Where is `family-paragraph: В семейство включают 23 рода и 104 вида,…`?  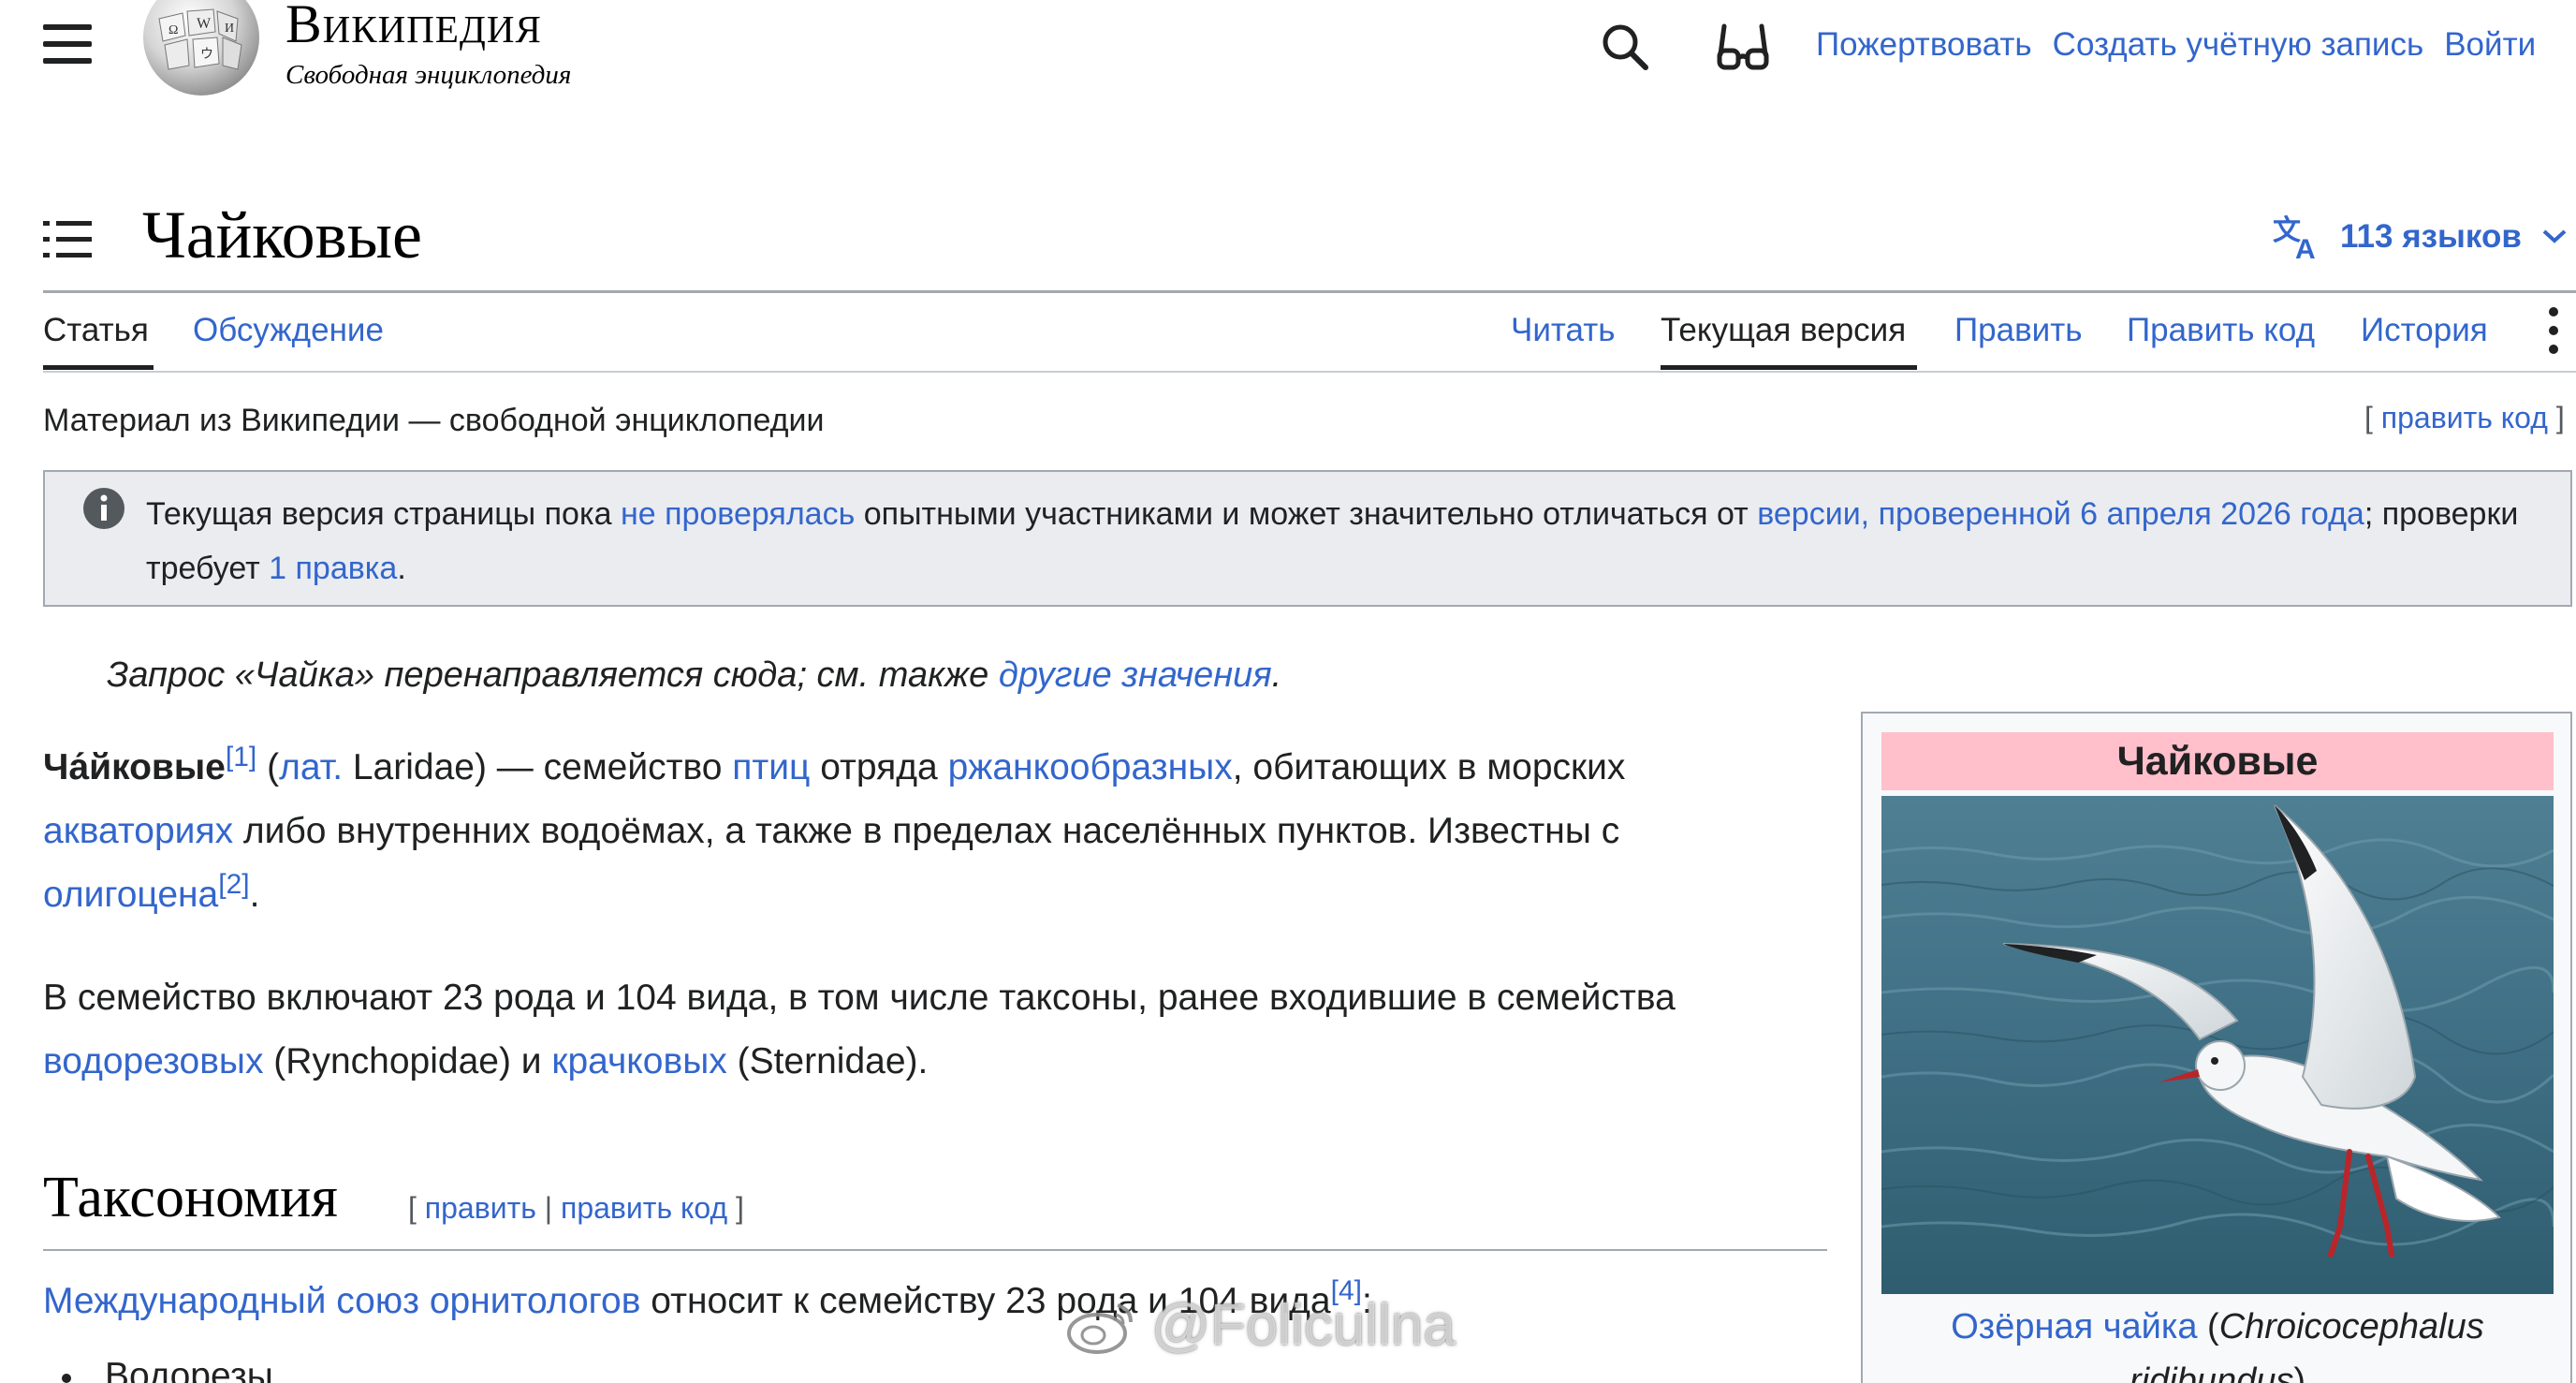
family-paragraph: В семейство включают 23 рода и 104 вида,… is located at coordinates (859, 1029).